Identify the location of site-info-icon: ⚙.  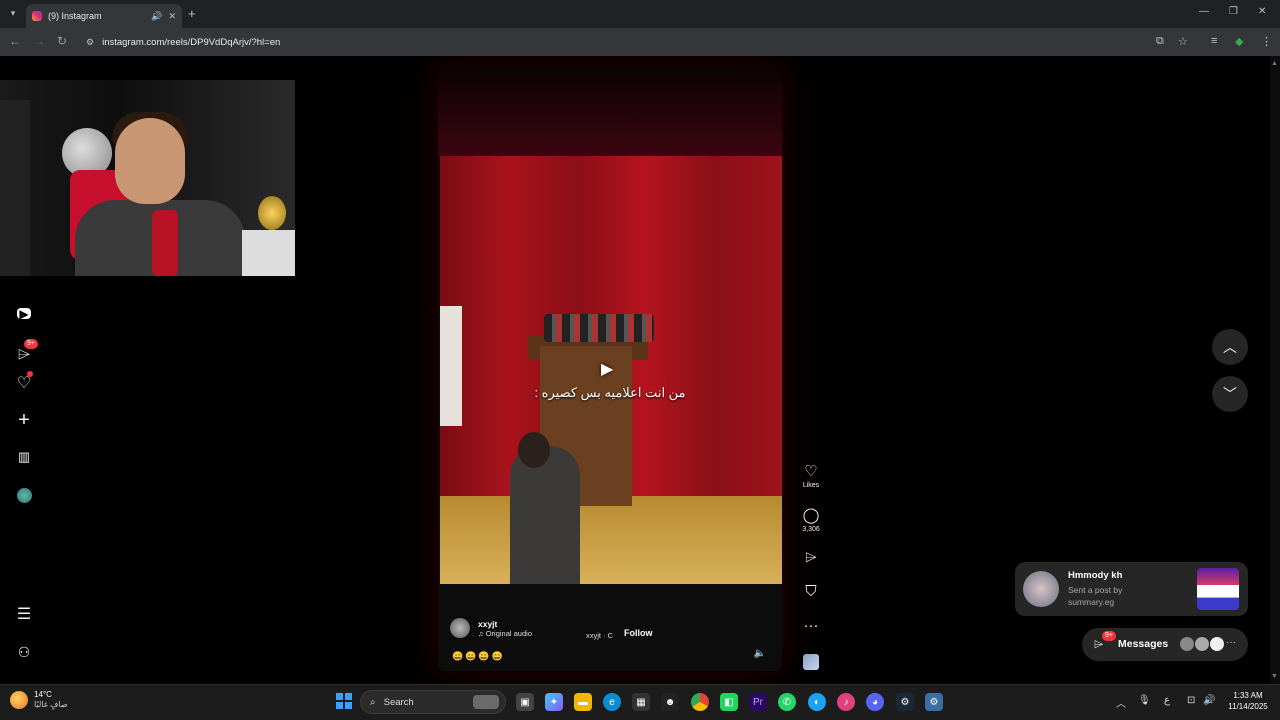
(90, 42).